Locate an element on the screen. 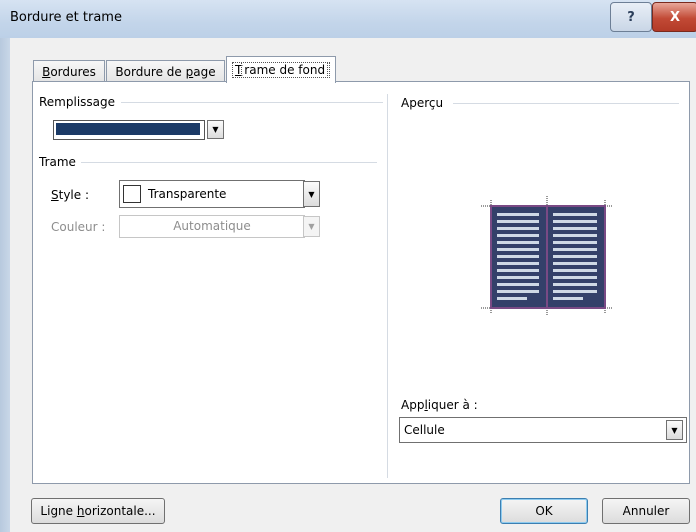 The width and height of the screenshot is (696, 532). tab-trame-de-fond-label: Trame de fond is located at coordinates (281, 70).